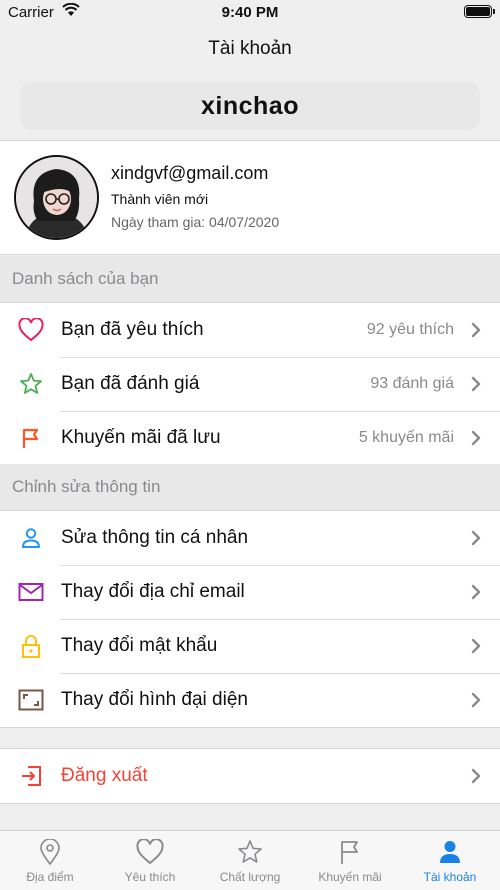 This screenshot has height=890, width=500. I want to click on location-pin-icon, so click(50, 852).